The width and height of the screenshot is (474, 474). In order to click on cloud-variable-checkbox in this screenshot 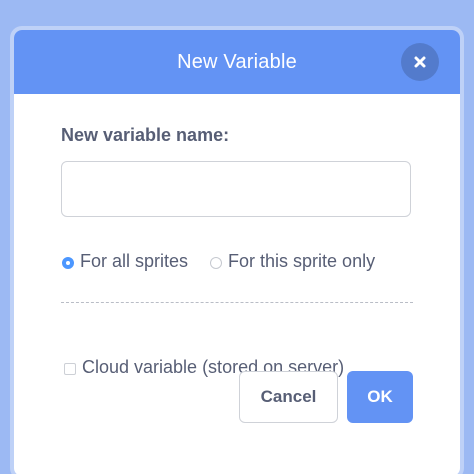, I will do `click(70, 368)`.